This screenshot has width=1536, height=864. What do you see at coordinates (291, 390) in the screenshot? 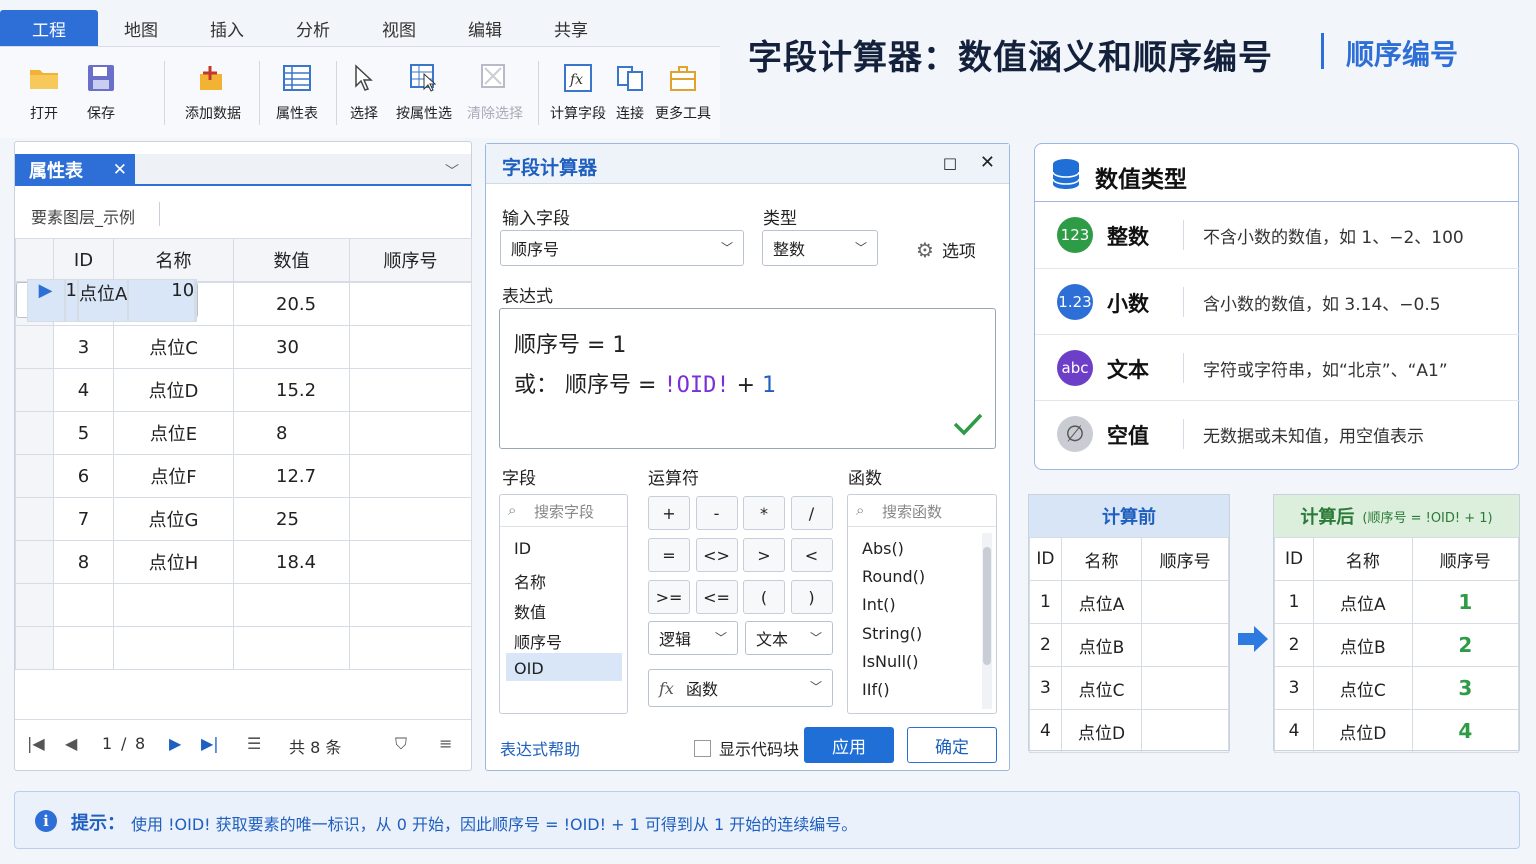
I see `cell-value: 15.2` at bounding box center [291, 390].